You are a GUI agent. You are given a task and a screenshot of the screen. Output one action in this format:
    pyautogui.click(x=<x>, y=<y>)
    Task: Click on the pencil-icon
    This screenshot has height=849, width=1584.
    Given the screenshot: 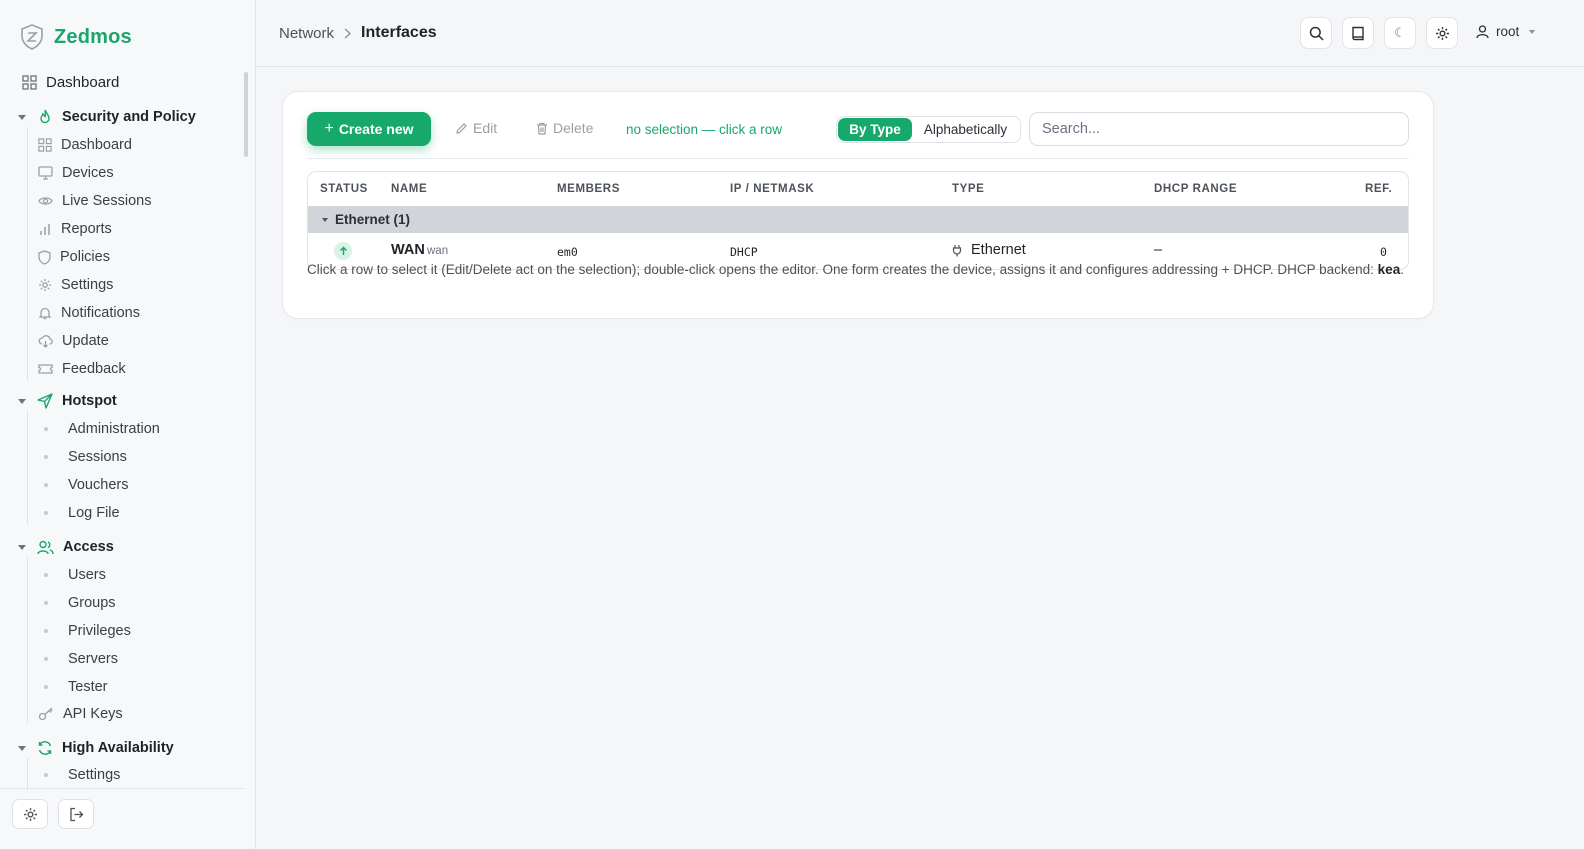 What is the action you would take?
    pyautogui.click(x=461, y=128)
    